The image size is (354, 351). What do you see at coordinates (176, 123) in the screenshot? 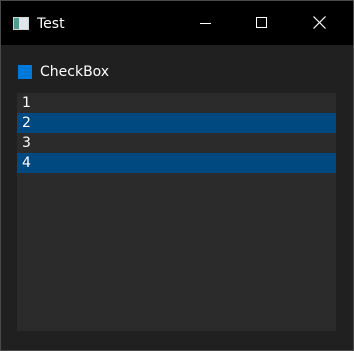
I see `list-item: 2` at bounding box center [176, 123].